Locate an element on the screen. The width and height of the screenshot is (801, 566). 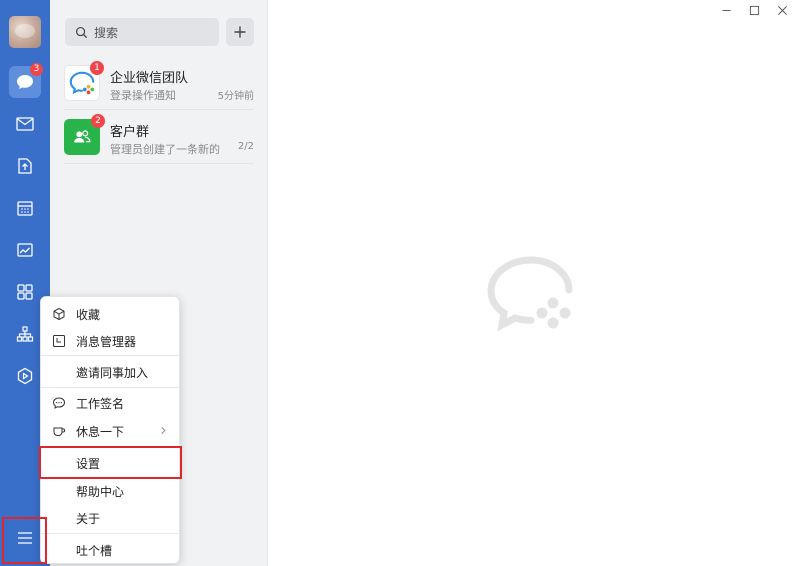
menu-item-settings: 设置 is located at coordinates (110, 463).